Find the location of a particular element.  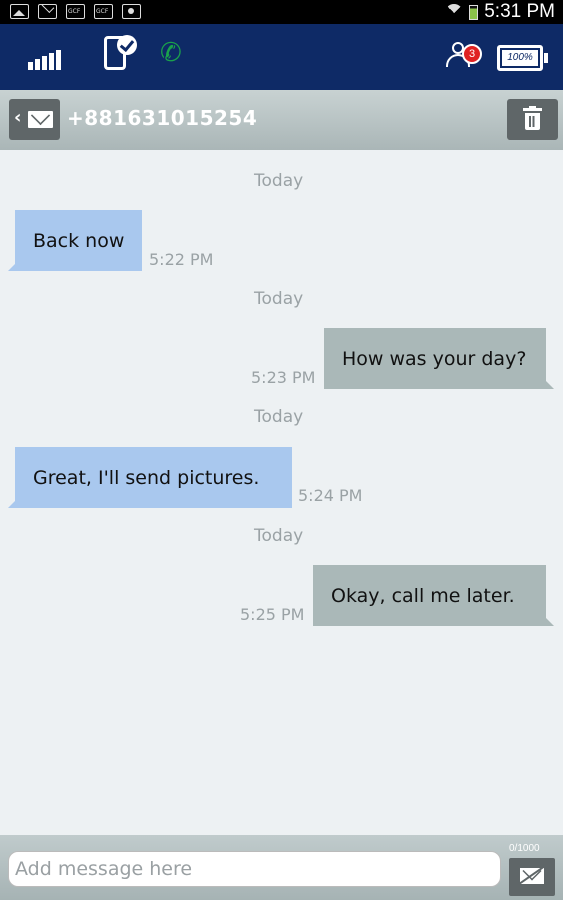

trash-icon is located at coordinates (532, 118).